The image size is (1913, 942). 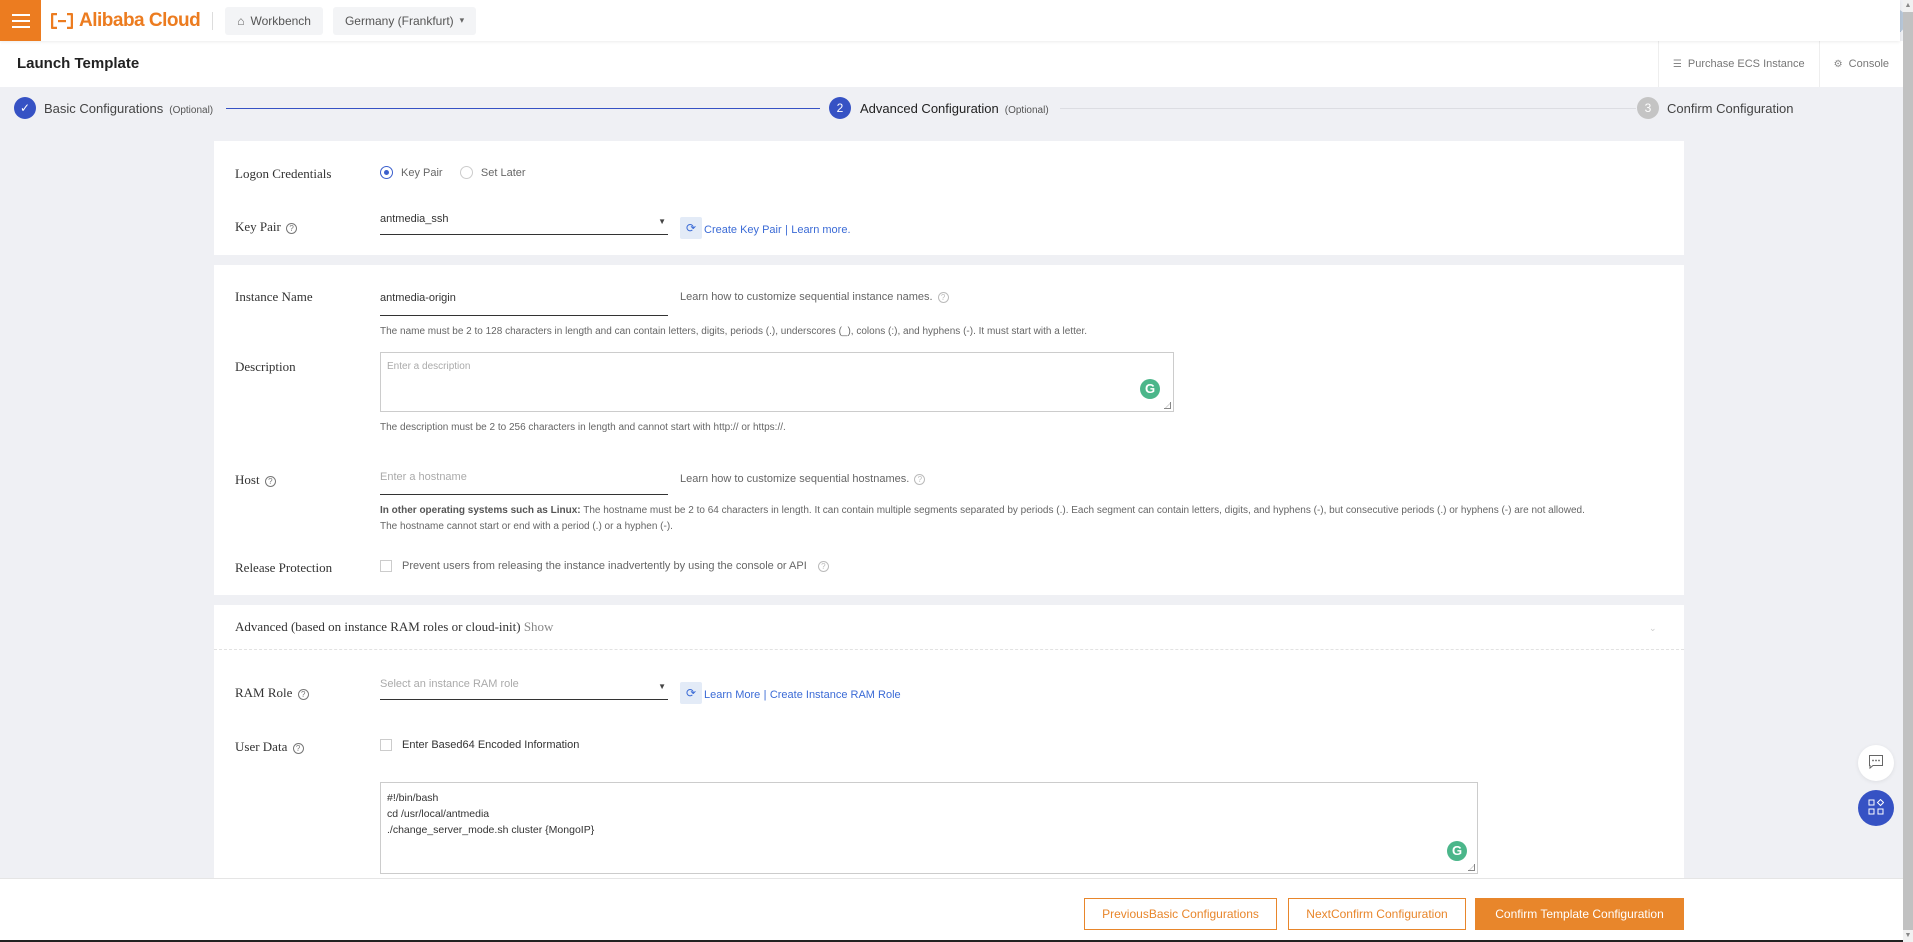 What do you see at coordinates (835, 695) in the screenshot?
I see `create-ram-role-link: Create Instance RAM Role` at bounding box center [835, 695].